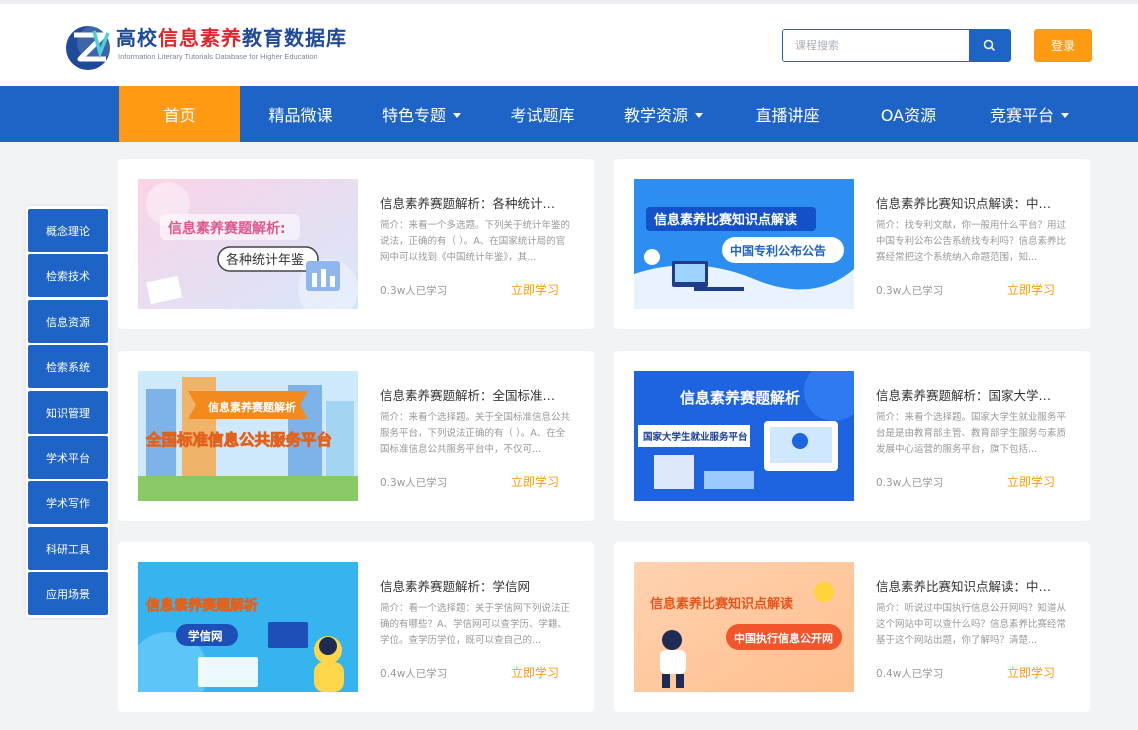 The height and width of the screenshot is (730, 1138). Describe the element at coordinates (695, 437) in the screenshot. I see `thumb-line2: 国家大学生就业服务平台` at that location.